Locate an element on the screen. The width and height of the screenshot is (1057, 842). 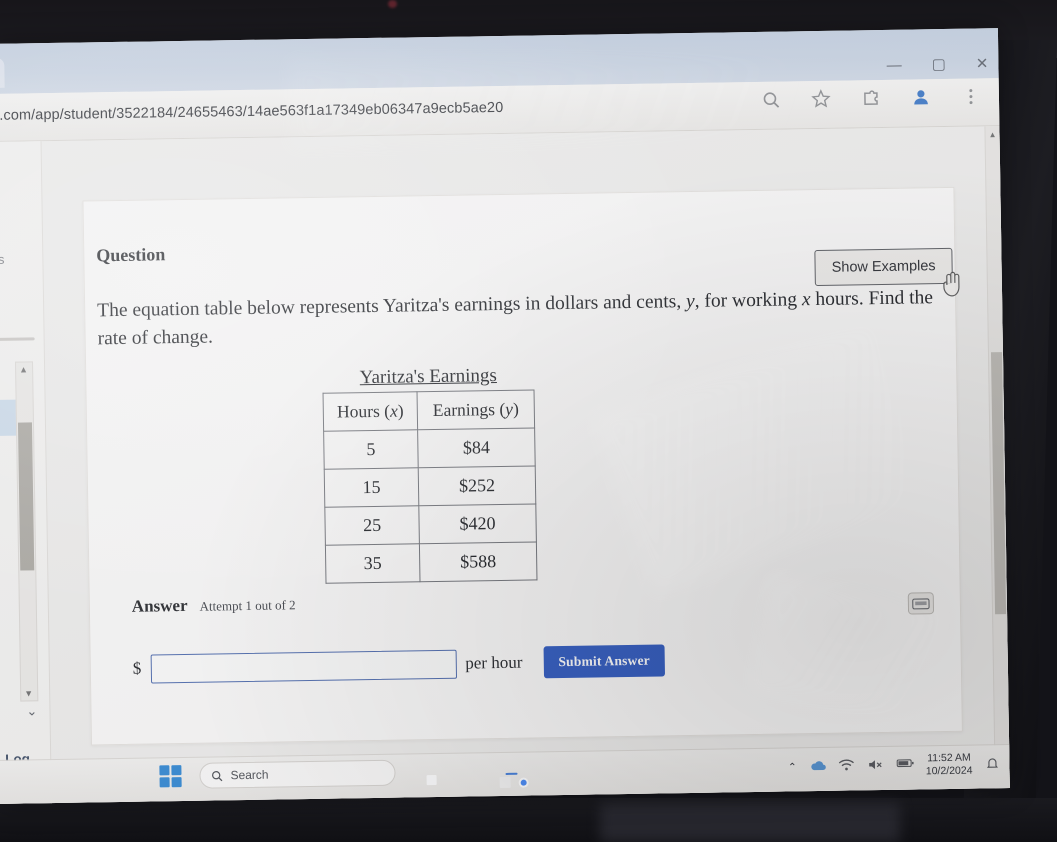
column-header-earnings: Earnings (y) is located at coordinates (476, 409).